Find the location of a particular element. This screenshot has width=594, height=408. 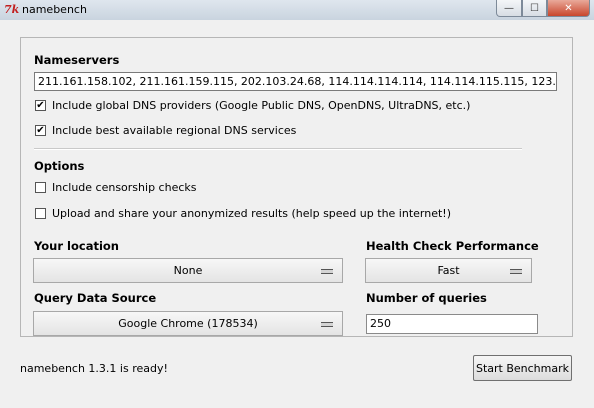

minimize-button: — is located at coordinates (509, 8).